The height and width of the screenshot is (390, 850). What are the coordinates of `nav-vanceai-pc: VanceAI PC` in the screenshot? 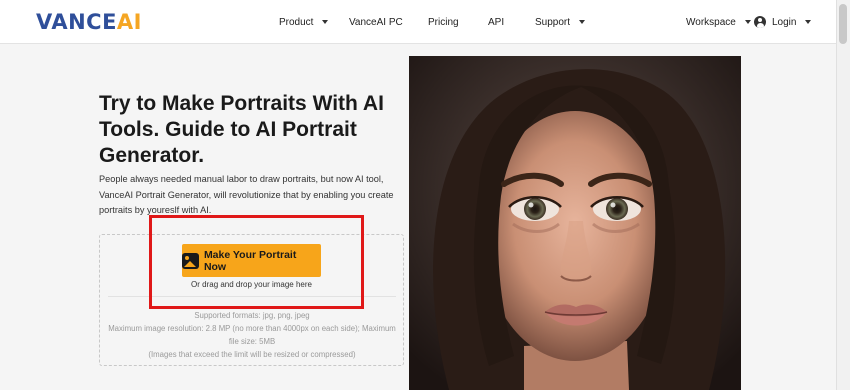 It's located at (376, 22).